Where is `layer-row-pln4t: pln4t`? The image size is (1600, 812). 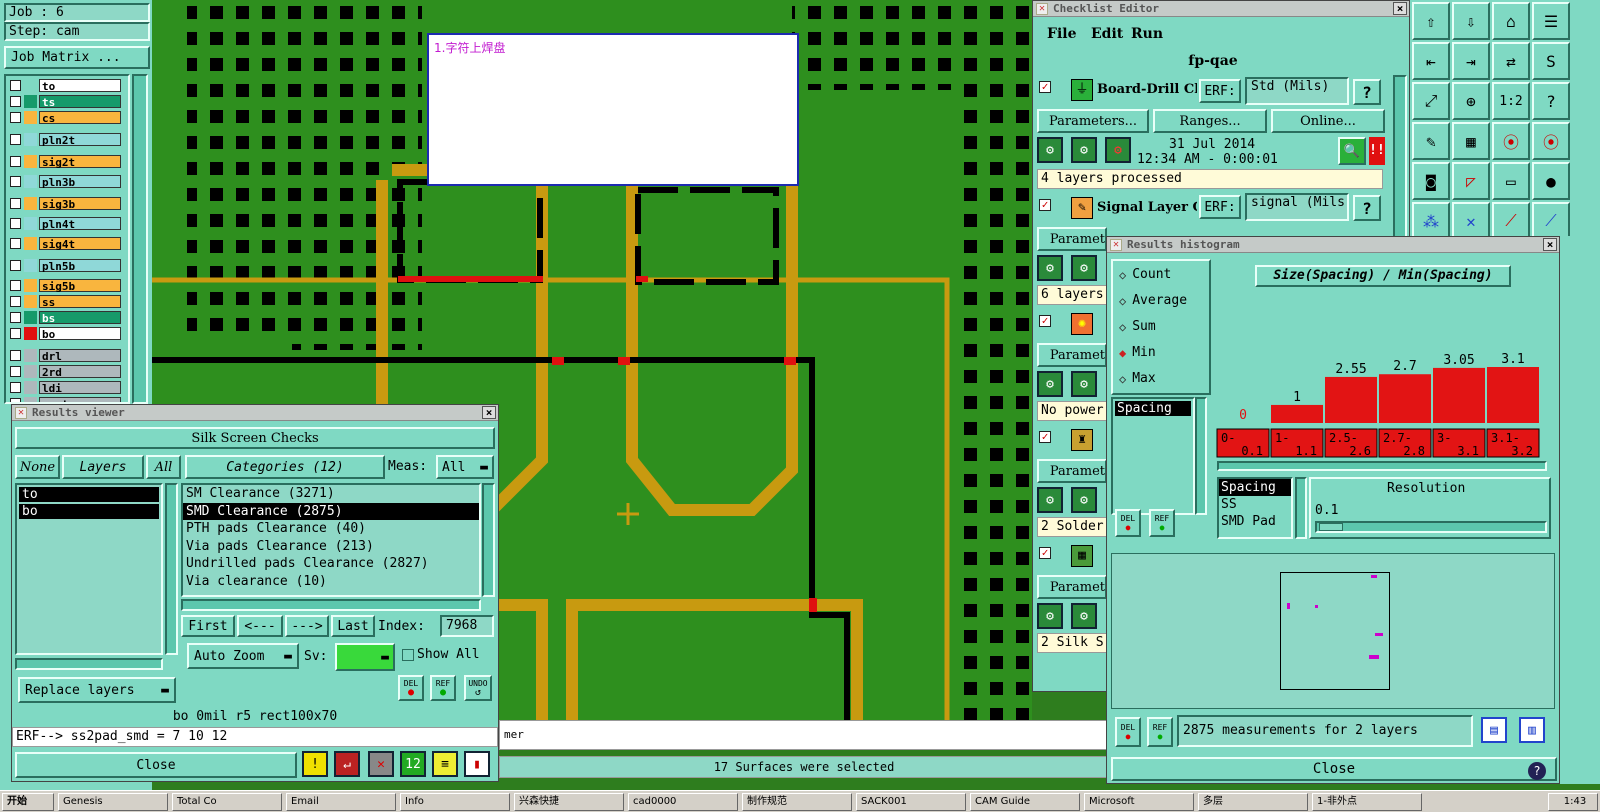 layer-row-pln4t: pln4t is located at coordinates (68, 223).